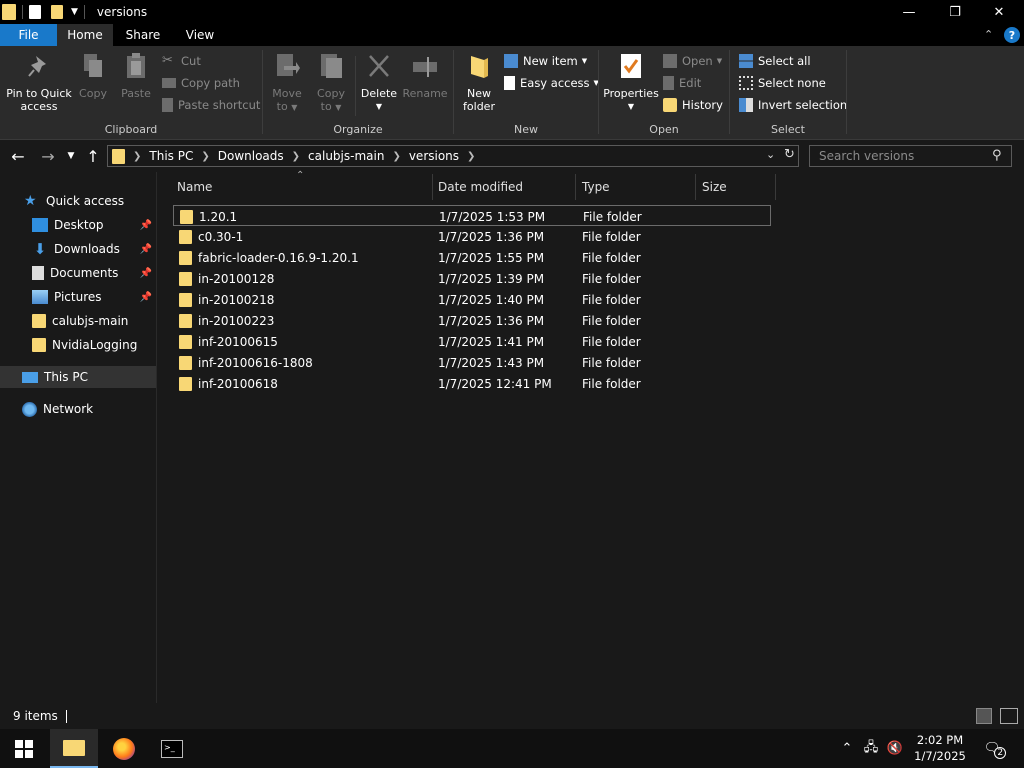 Image resolution: width=1024 pixels, height=768 pixels. I want to click on pin-to-quick-access-button: Pin to Quick access, so click(39, 82).